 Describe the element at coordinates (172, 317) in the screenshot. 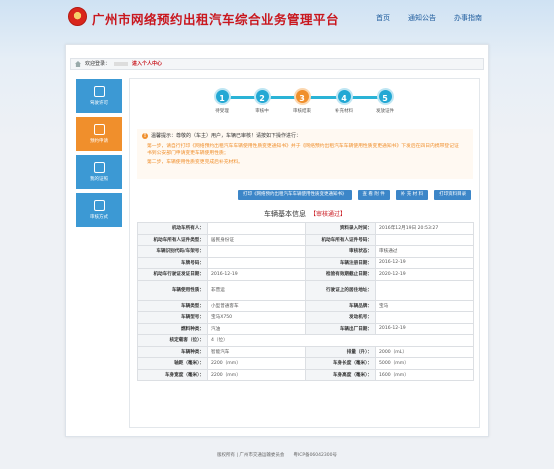

I see `field-label: 车辆型号：` at that location.